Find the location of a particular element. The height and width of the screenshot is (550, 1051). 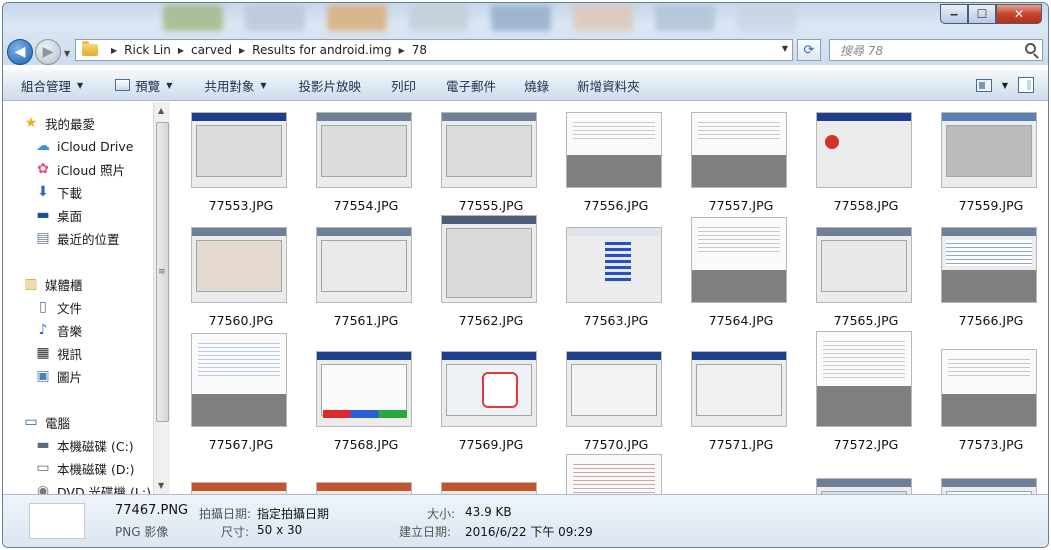

slideshow-button: 投影片放映 is located at coordinates (326, 85).